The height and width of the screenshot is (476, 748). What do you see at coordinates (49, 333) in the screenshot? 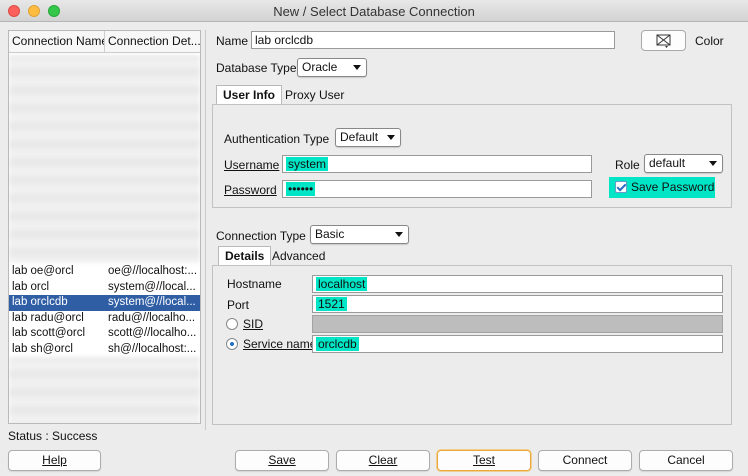
I see `connection-name: lab scott@orcl` at bounding box center [49, 333].